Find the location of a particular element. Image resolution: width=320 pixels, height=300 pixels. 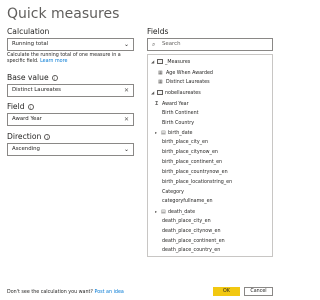

list-item: ▦ Distinct Laureates is located at coordinates (184, 82).